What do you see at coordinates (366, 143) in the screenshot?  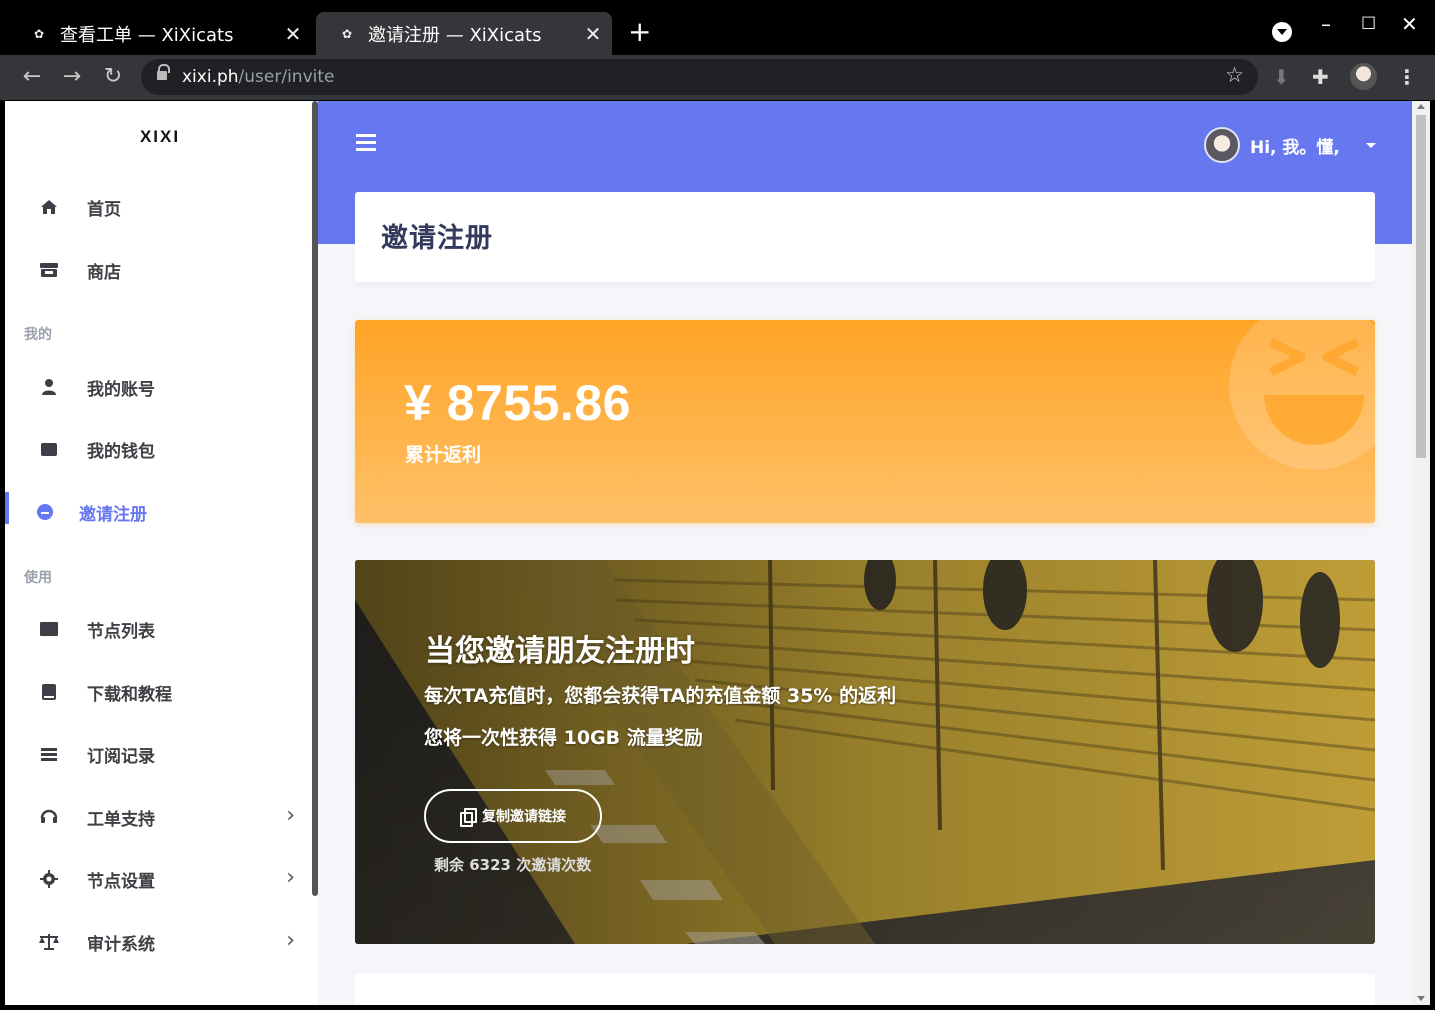 I see `hamburger-menu-icon` at bounding box center [366, 143].